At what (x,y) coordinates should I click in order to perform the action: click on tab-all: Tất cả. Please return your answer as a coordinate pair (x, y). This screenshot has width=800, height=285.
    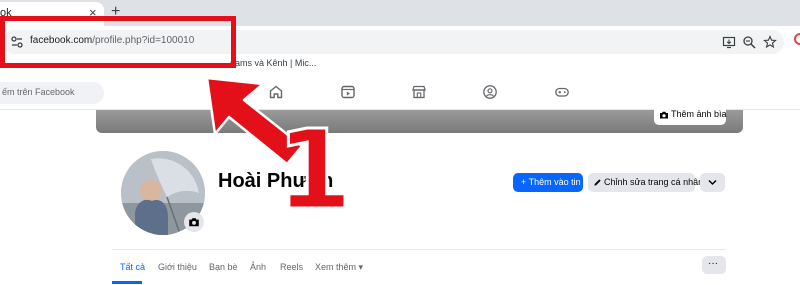
    Looking at the image, I should click on (132, 267).